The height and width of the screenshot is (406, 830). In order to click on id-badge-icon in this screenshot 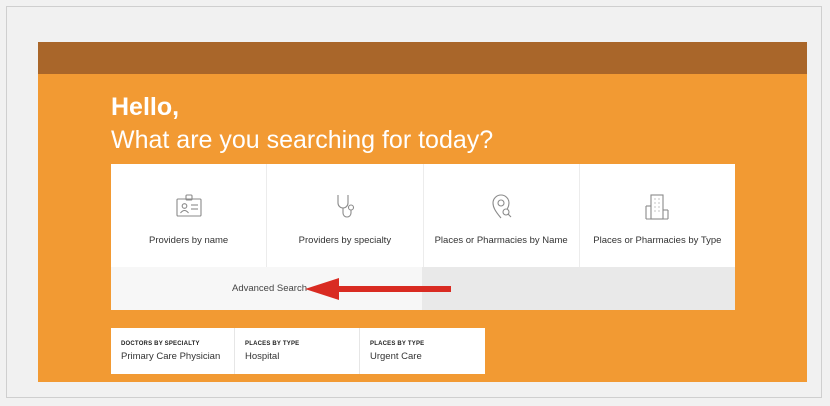, I will do `click(189, 205)`.